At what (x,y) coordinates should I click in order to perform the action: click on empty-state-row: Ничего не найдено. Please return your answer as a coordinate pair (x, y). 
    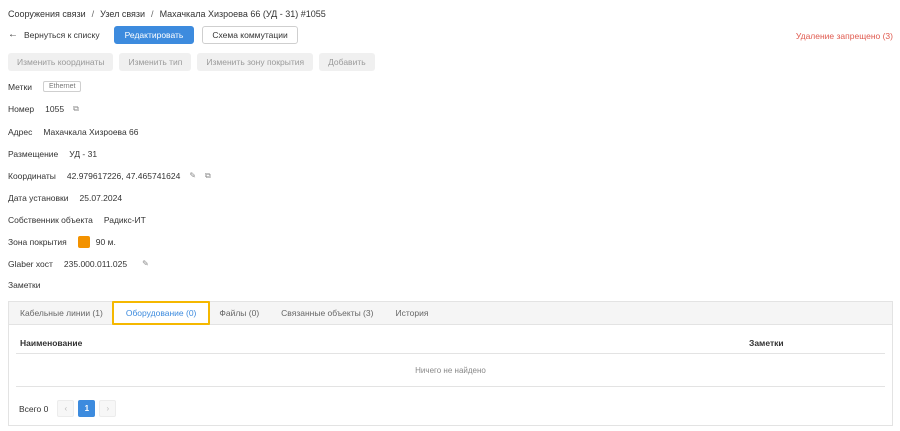
    Looking at the image, I should click on (450, 370).